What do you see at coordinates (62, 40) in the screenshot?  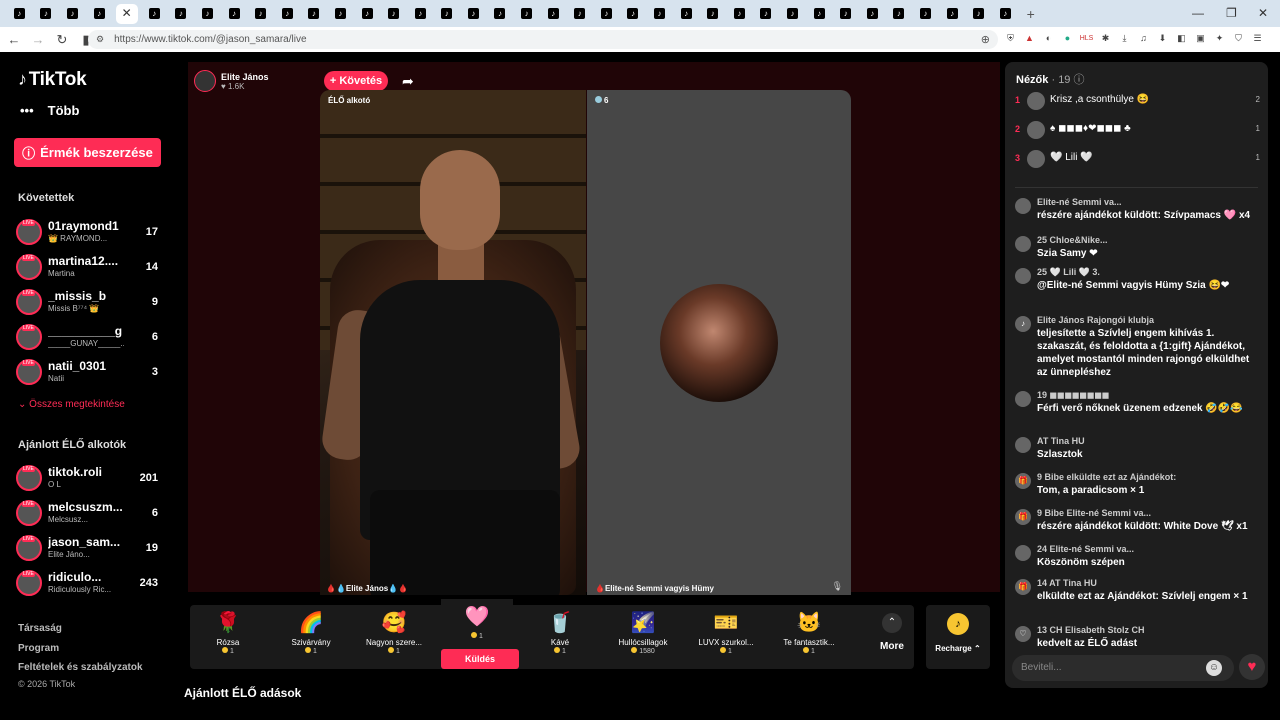 I see `reload-icon: ↻` at bounding box center [62, 40].